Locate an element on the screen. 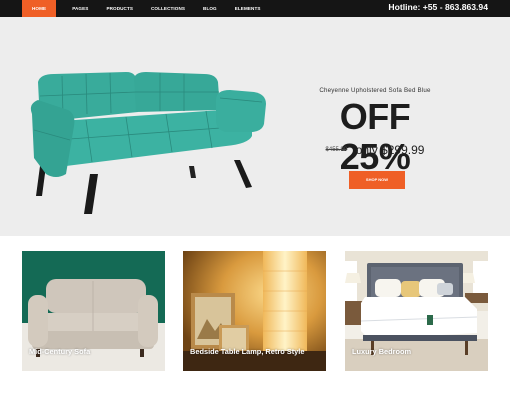  nav-item-pages: Pages is located at coordinates (80, 8).